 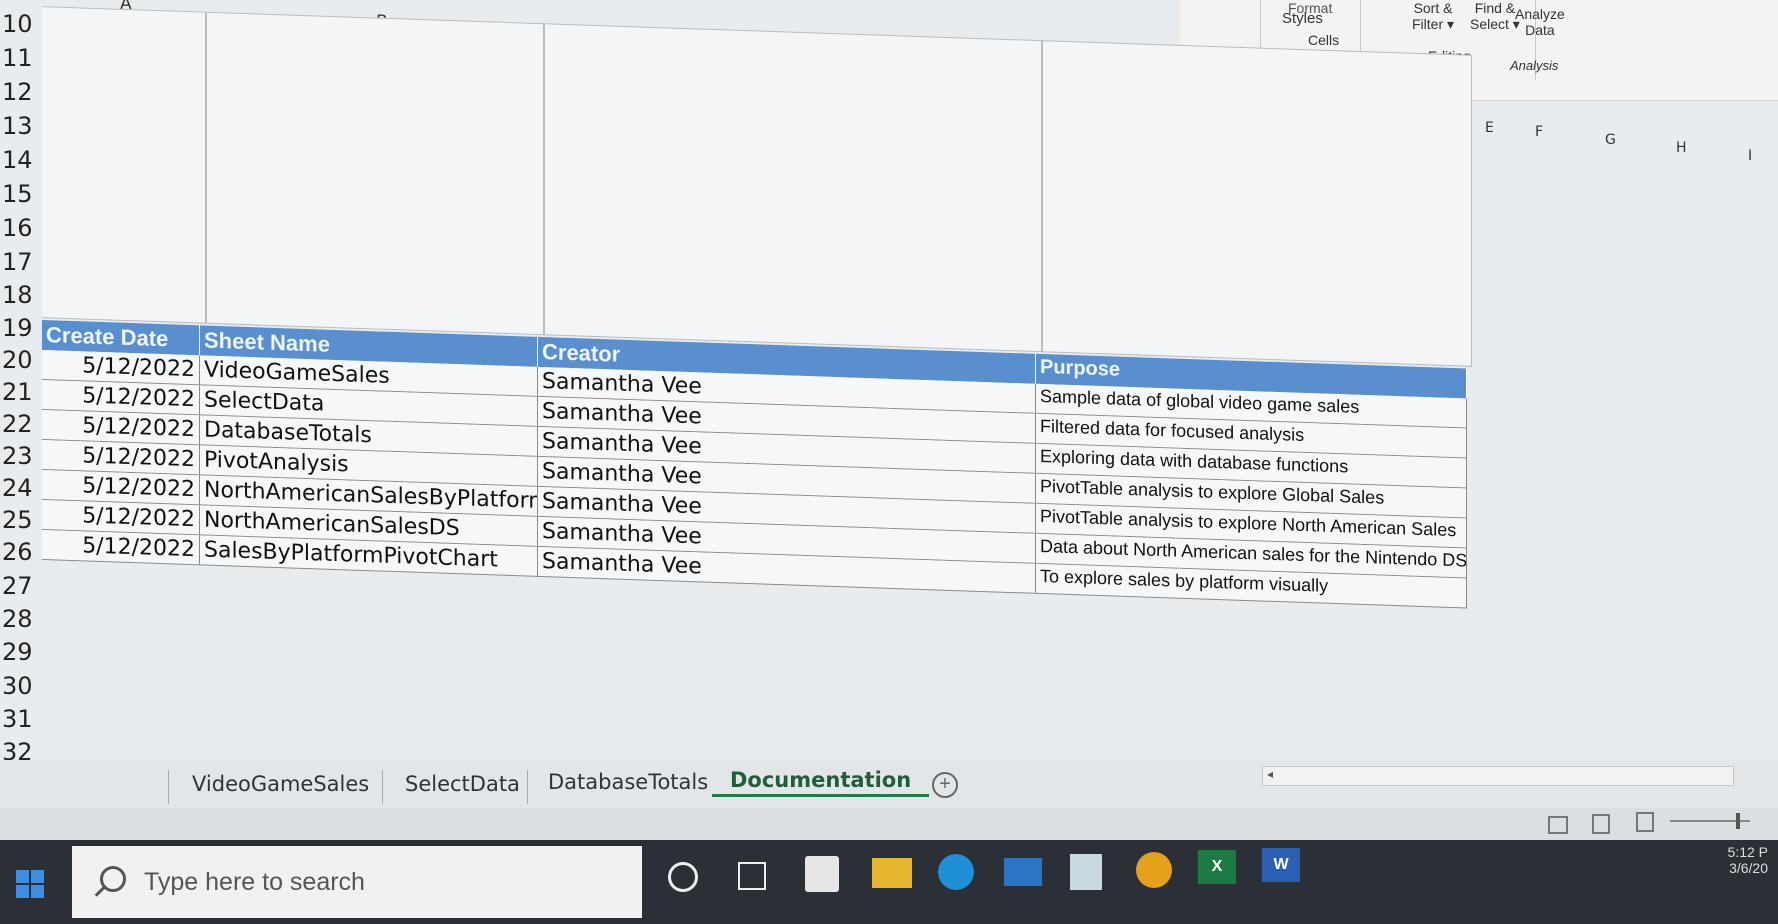 I want to click on windows-taskbar: Type here to search X W 5:12 P 3/6/20, so click(x=889, y=882).